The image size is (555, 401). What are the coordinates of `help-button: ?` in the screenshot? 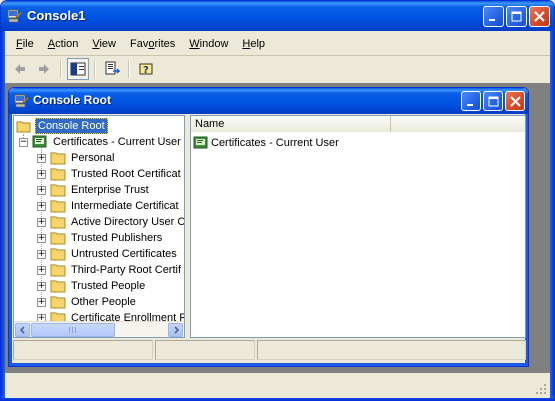 It's located at (146, 69).